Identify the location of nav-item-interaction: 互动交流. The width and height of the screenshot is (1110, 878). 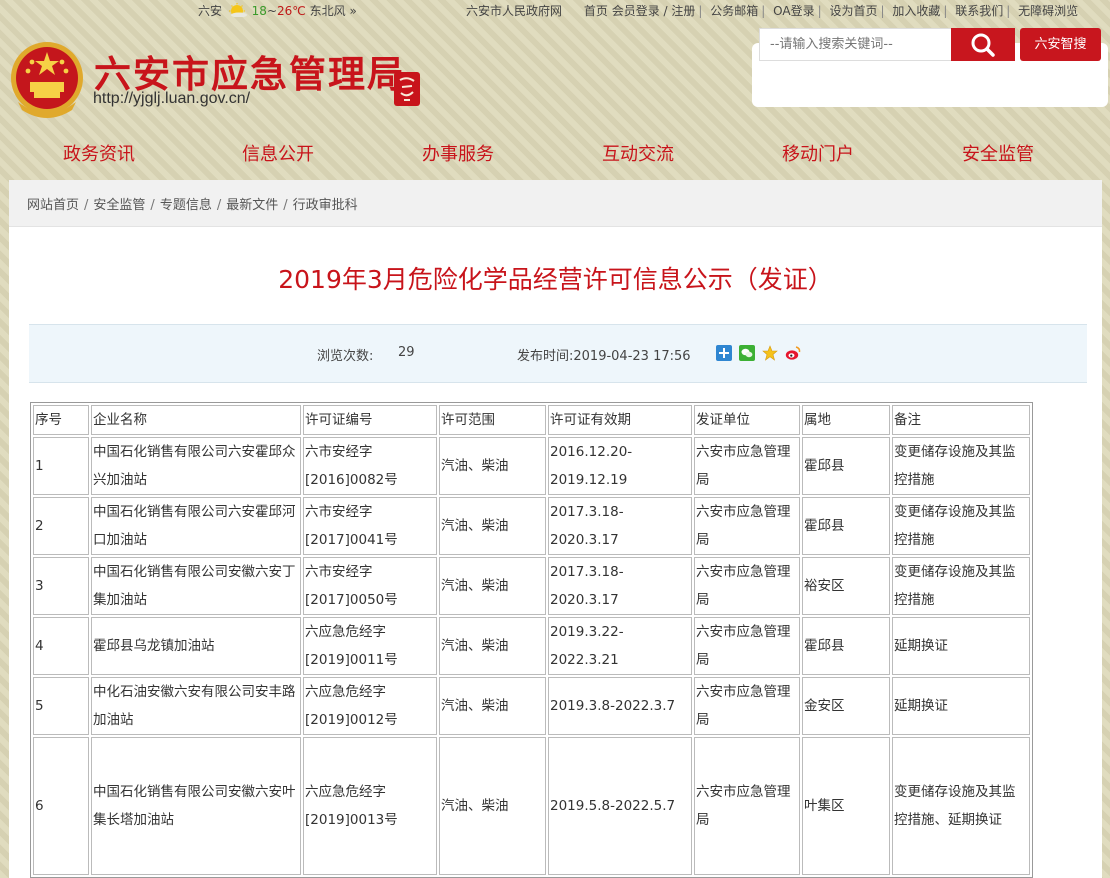
(638, 153).